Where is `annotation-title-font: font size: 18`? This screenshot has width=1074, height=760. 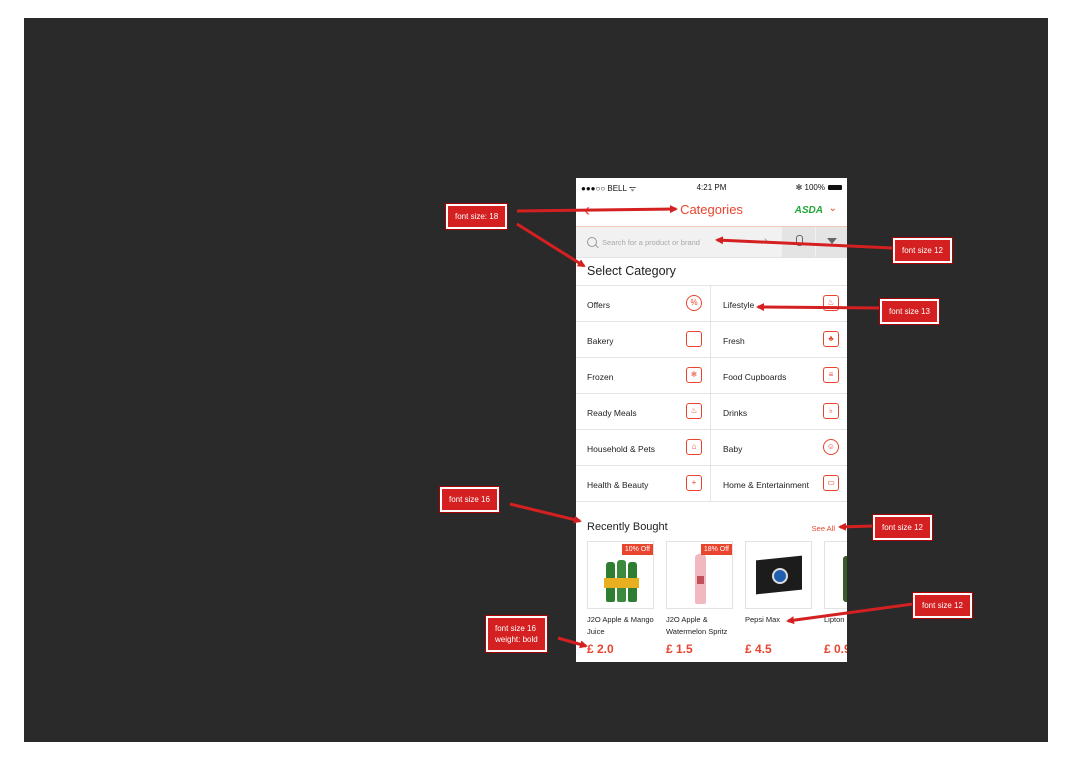 annotation-title-font: font size: 18 is located at coordinates (477, 216).